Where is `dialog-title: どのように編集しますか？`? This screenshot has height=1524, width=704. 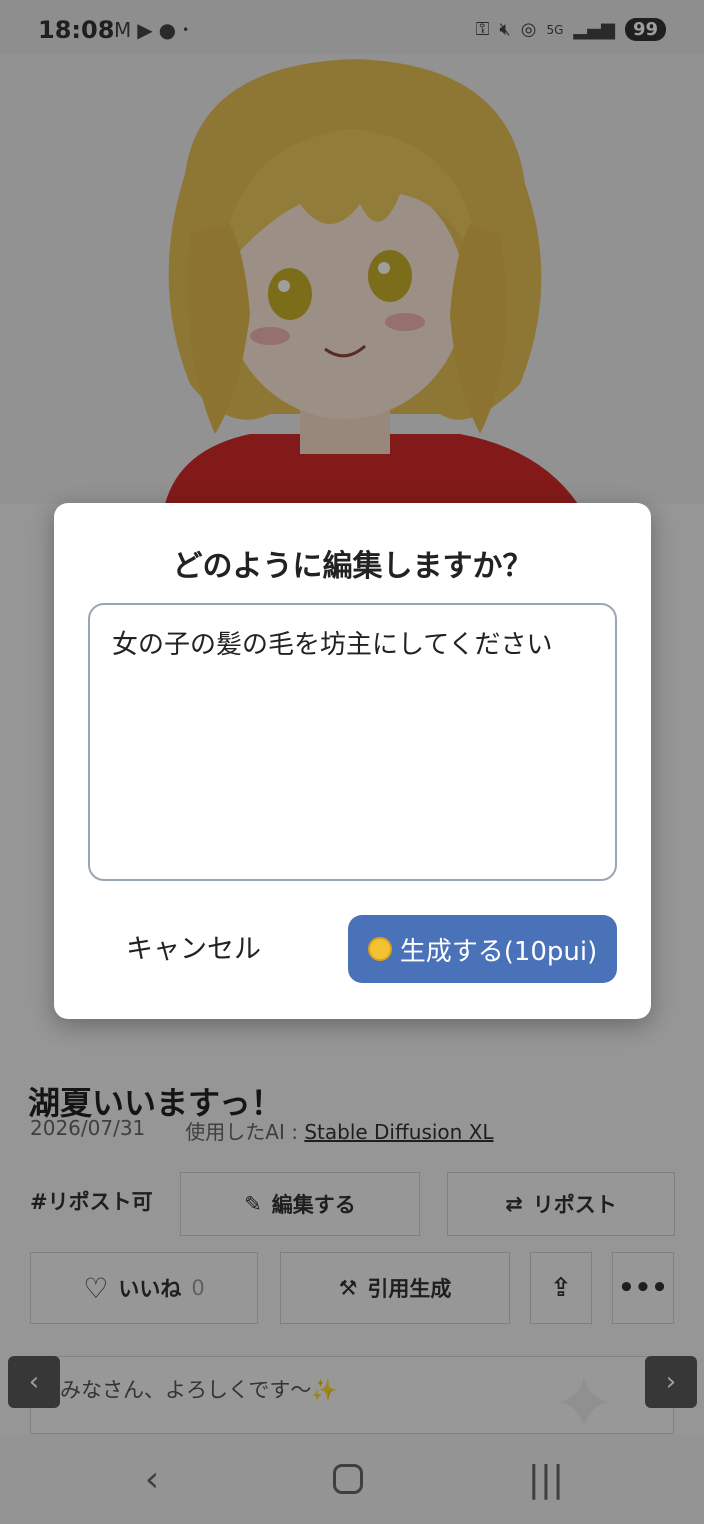
dialog-title: どのように編集しますか？ is located at coordinates (352, 566).